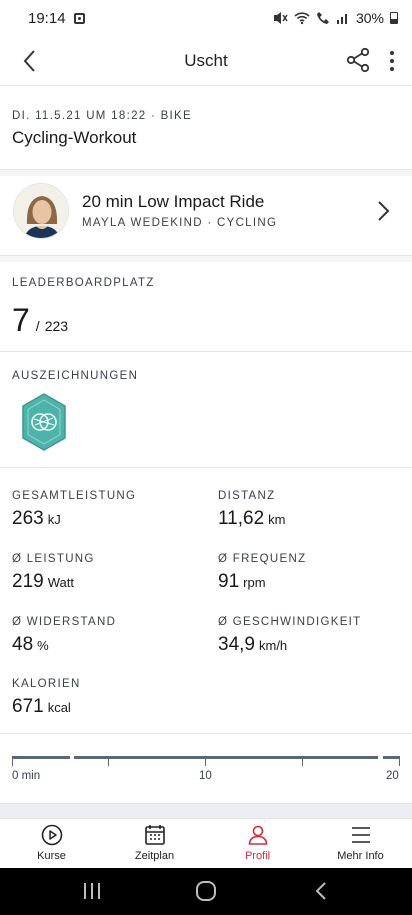 This screenshot has width=412, height=915. I want to click on awards-heading: AUSZEICHNUNGEN, so click(75, 376).